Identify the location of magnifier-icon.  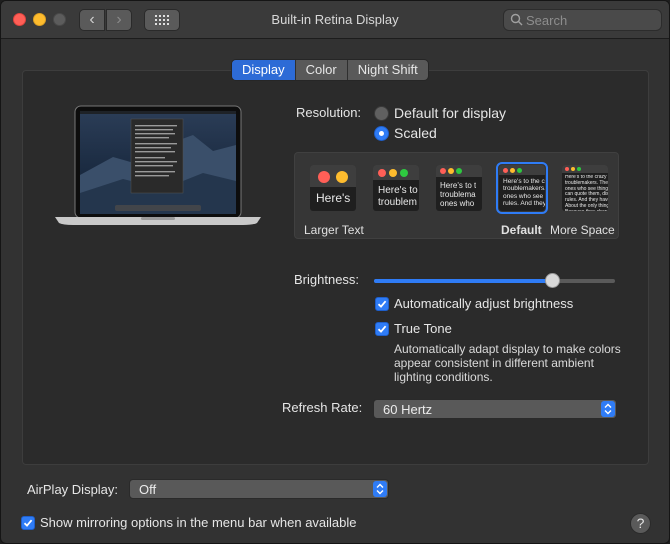
(516, 19).